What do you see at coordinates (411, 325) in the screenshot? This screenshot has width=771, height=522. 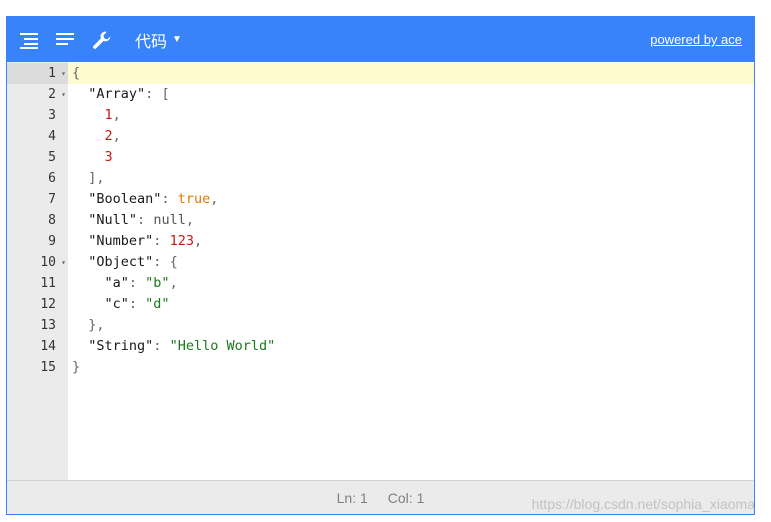 I see `code-line: },` at bounding box center [411, 325].